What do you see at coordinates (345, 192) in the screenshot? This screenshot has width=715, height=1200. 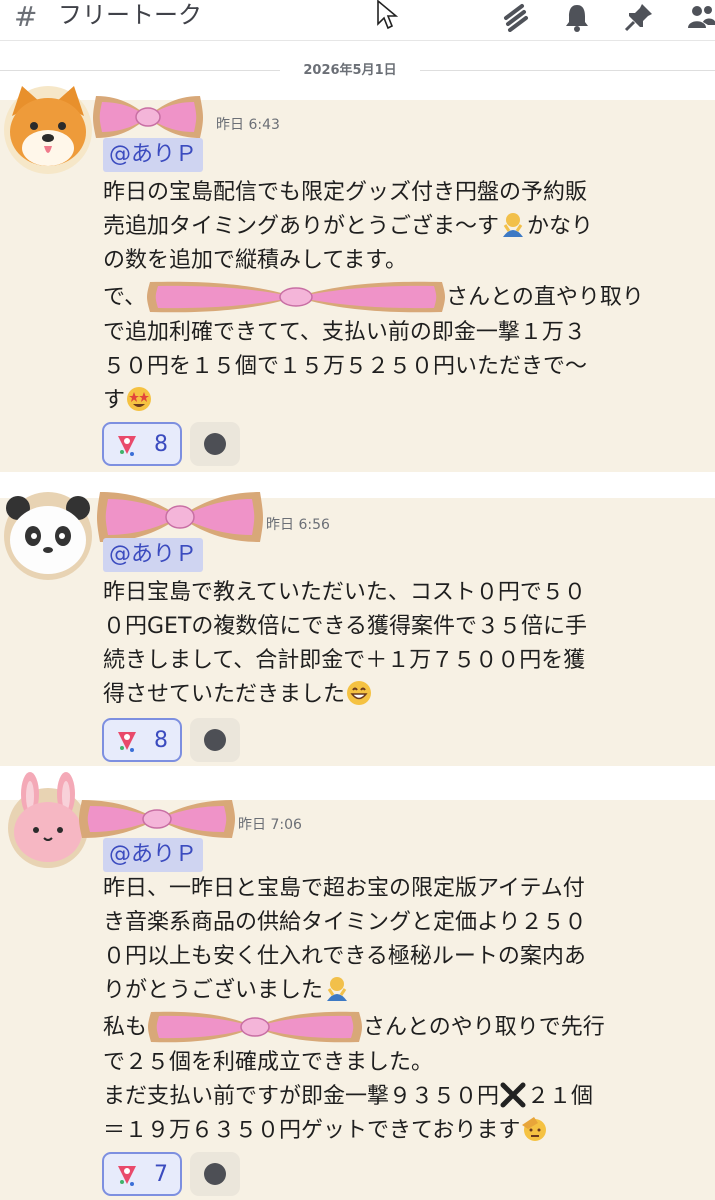 I see `message-line: 昨日の宝島配信でも限定グッズ付き円盤の予約販` at bounding box center [345, 192].